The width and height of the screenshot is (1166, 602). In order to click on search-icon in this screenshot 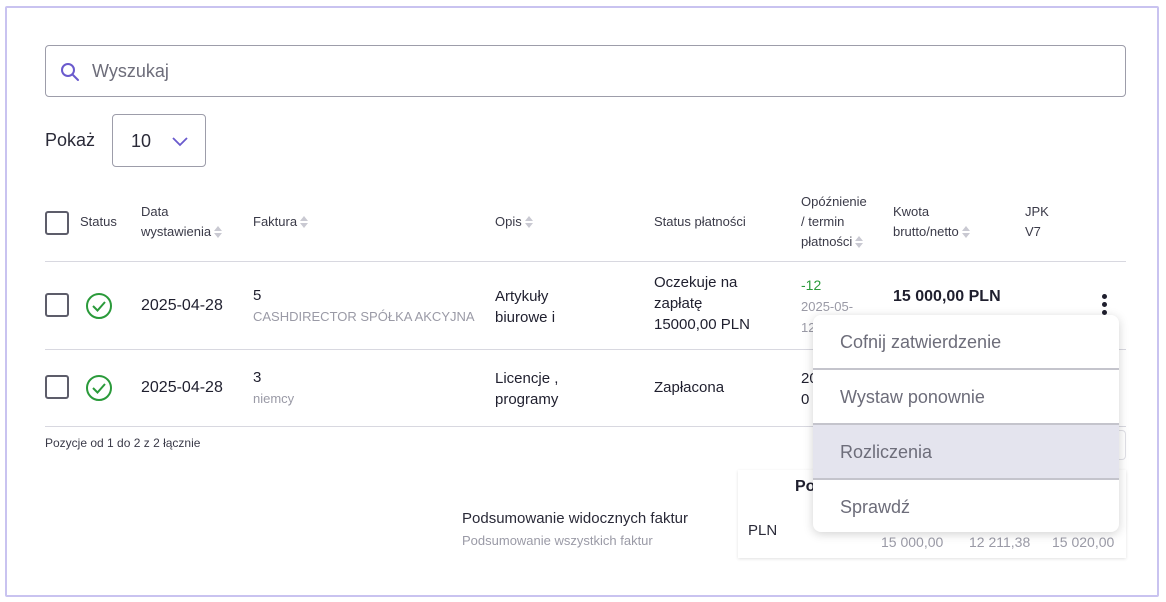, I will do `click(70, 72)`.